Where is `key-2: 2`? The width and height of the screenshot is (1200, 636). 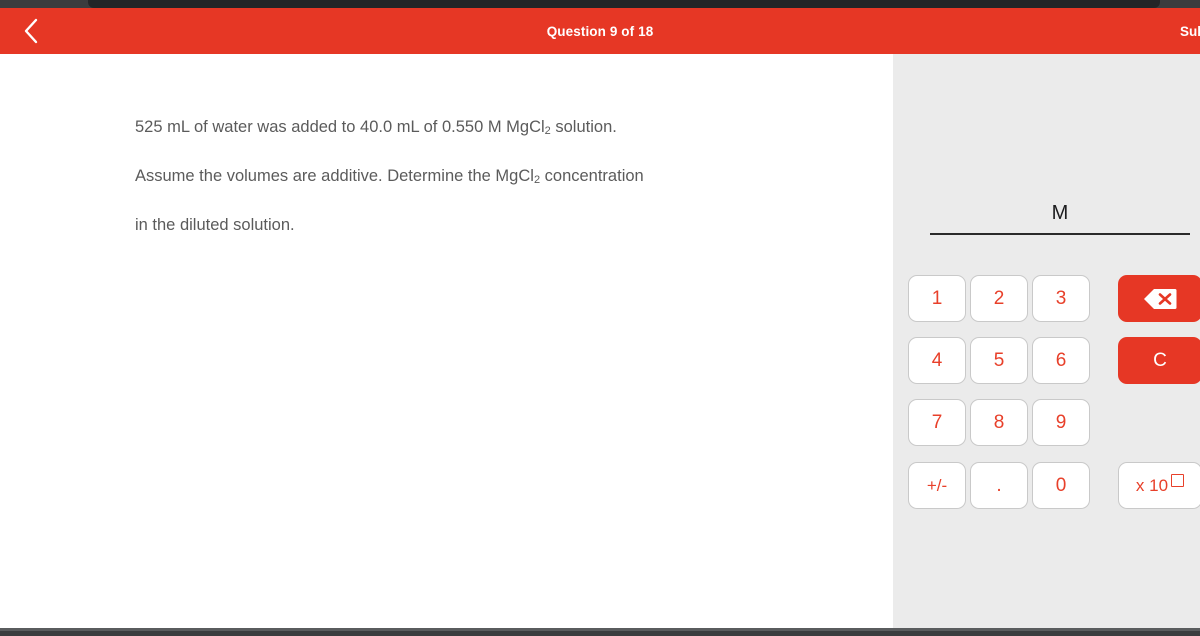 key-2: 2 is located at coordinates (999, 298).